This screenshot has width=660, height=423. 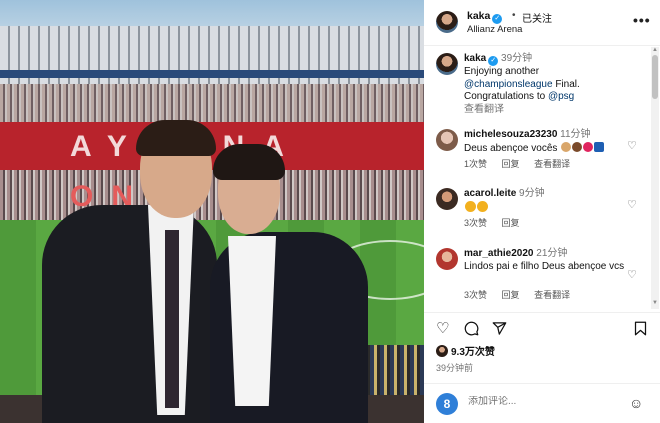 I want to click on comment-likes: 1次赞, so click(x=475, y=164).